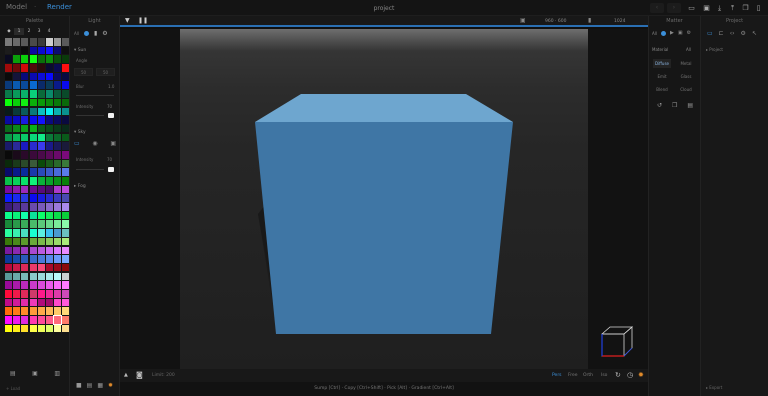 The height and width of the screenshot is (396, 768). What do you see at coordinates (619, 21) in the screenshot?
I see `samples-value: 1024` at bounding box center [619, 21].